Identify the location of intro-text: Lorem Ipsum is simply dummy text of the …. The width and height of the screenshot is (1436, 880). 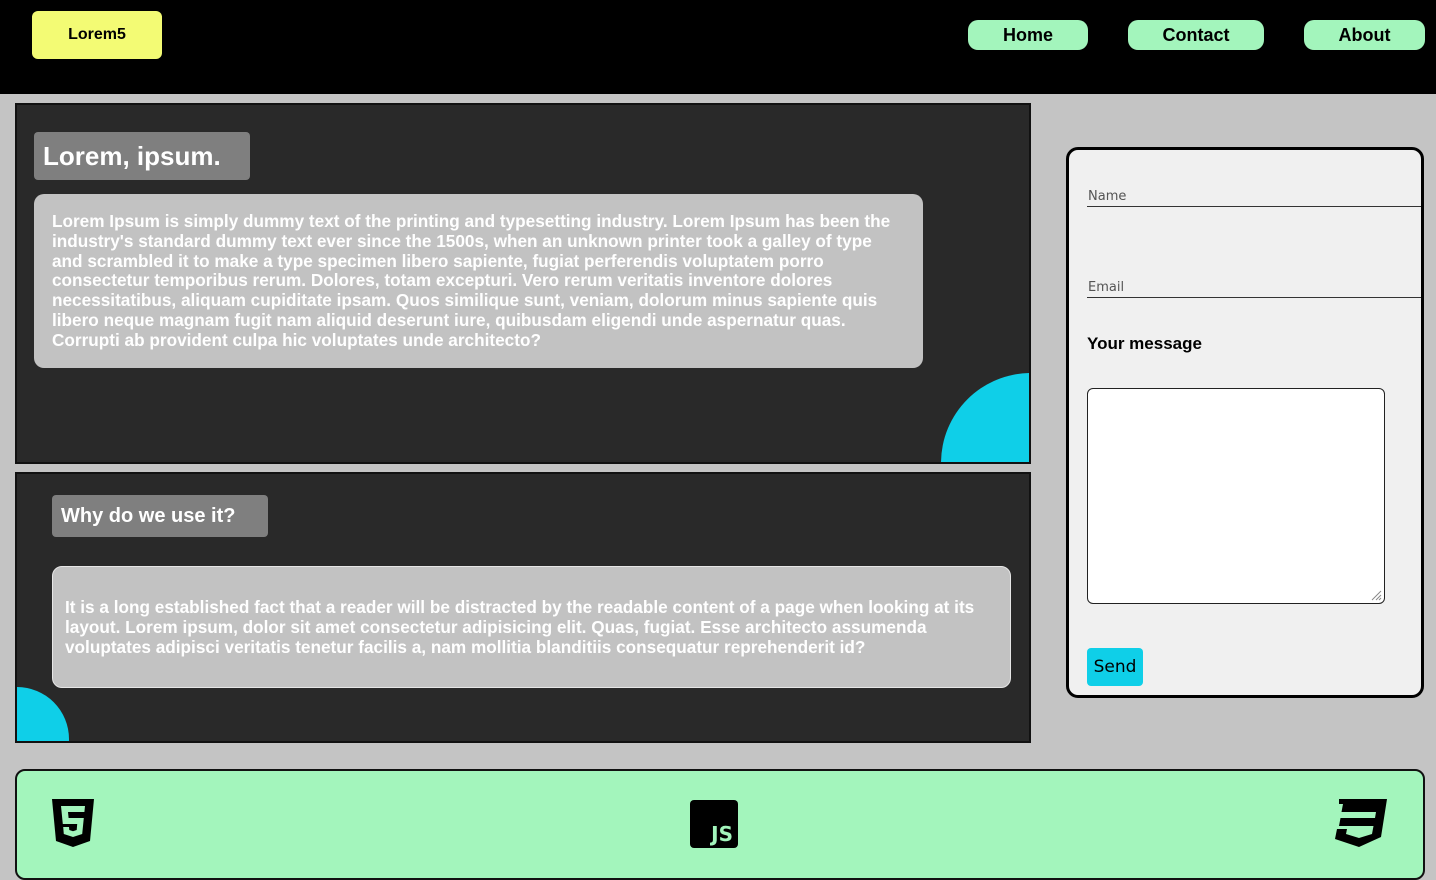
(478, 281).